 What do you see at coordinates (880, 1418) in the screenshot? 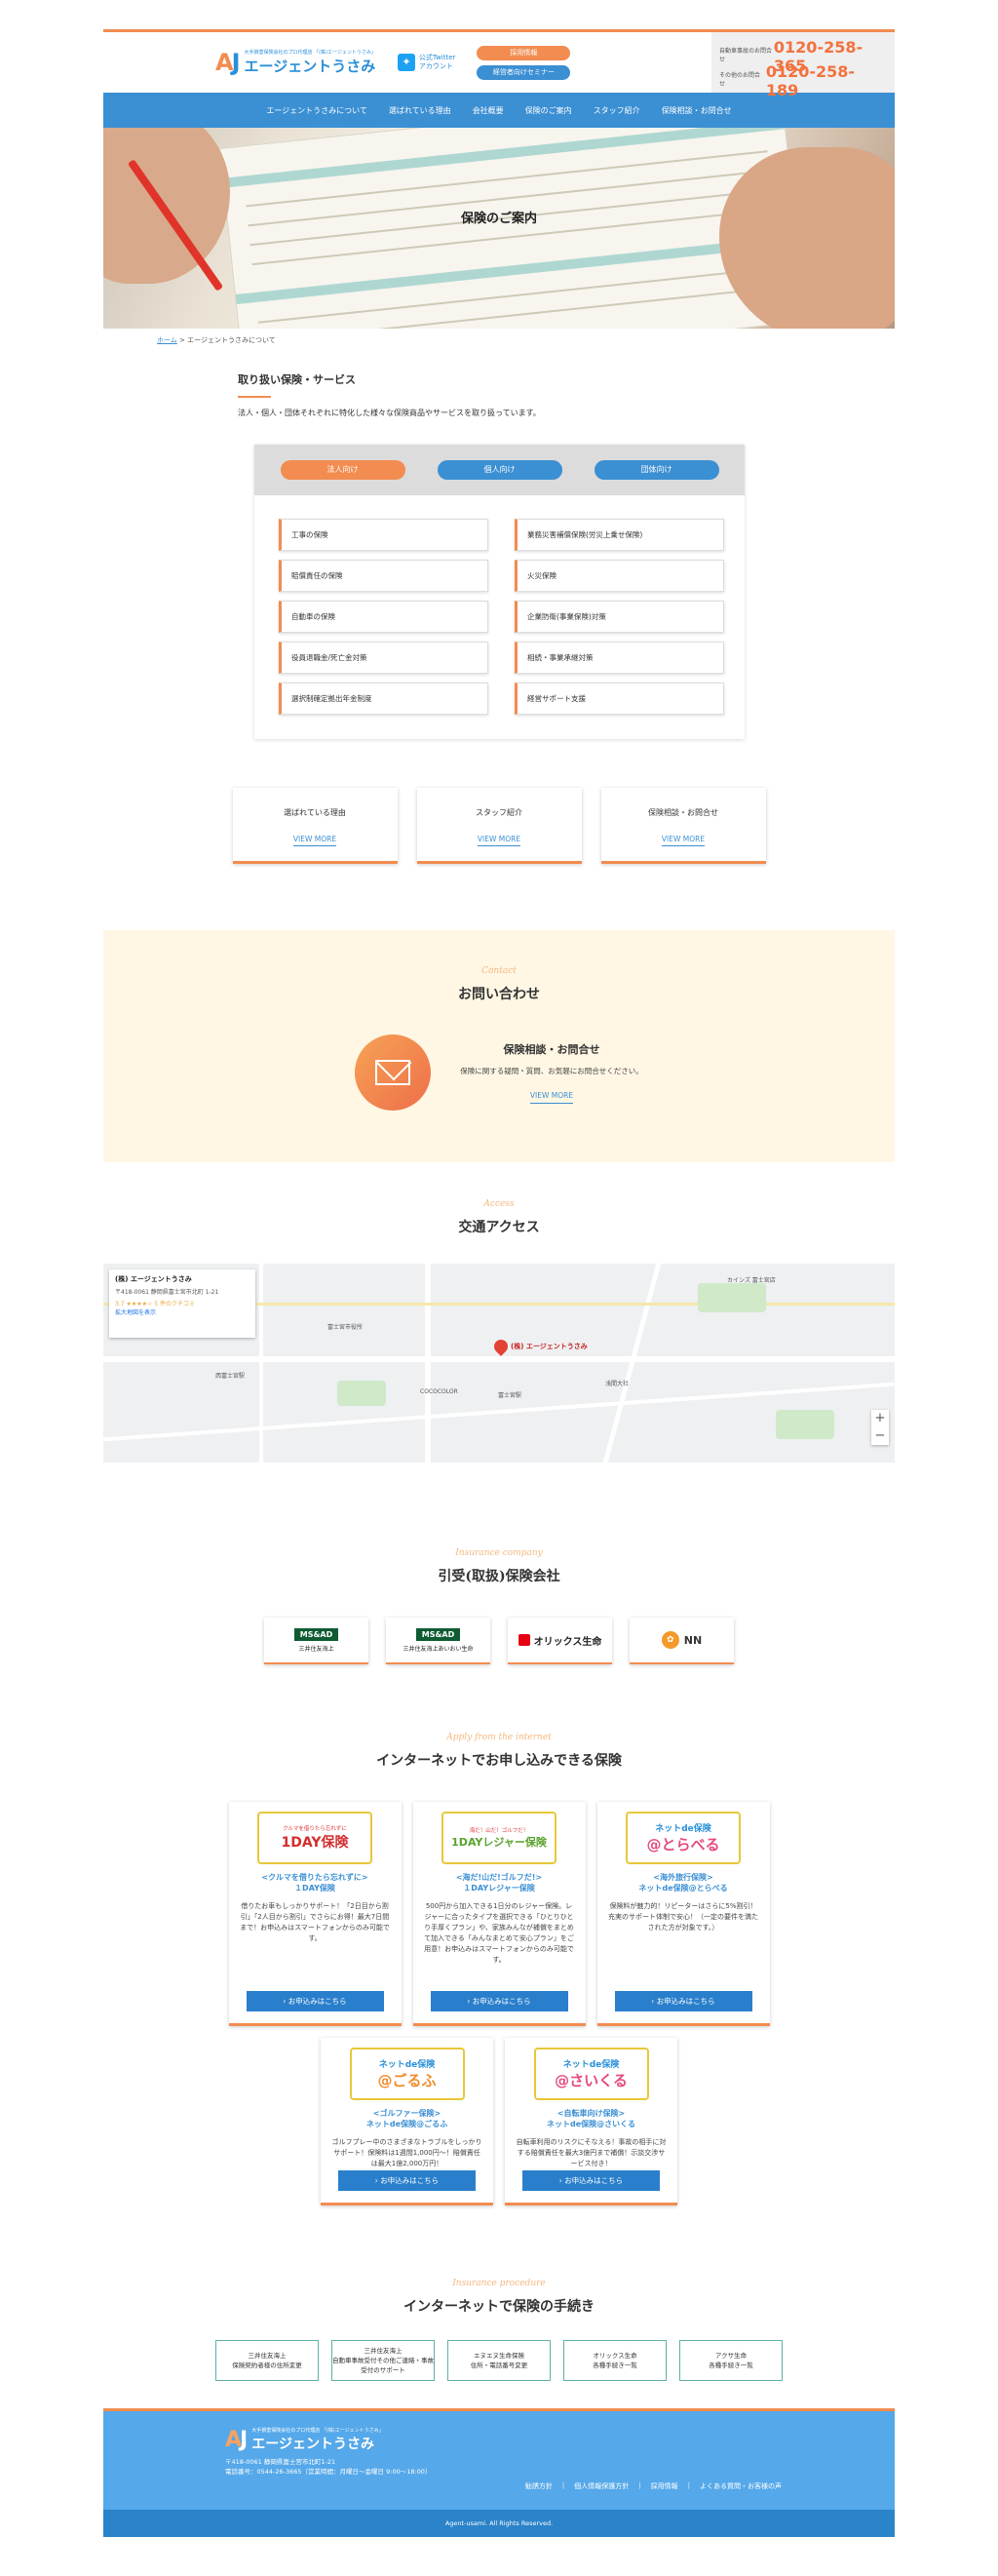
I see `zoom-in-icon: +` at bounding box center [880, 1418].